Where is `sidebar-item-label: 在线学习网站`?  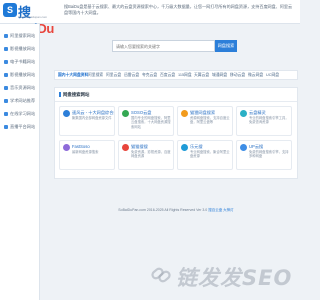
sidebar-item-label: 在线学习网站 is located at coordinates (23, 113).